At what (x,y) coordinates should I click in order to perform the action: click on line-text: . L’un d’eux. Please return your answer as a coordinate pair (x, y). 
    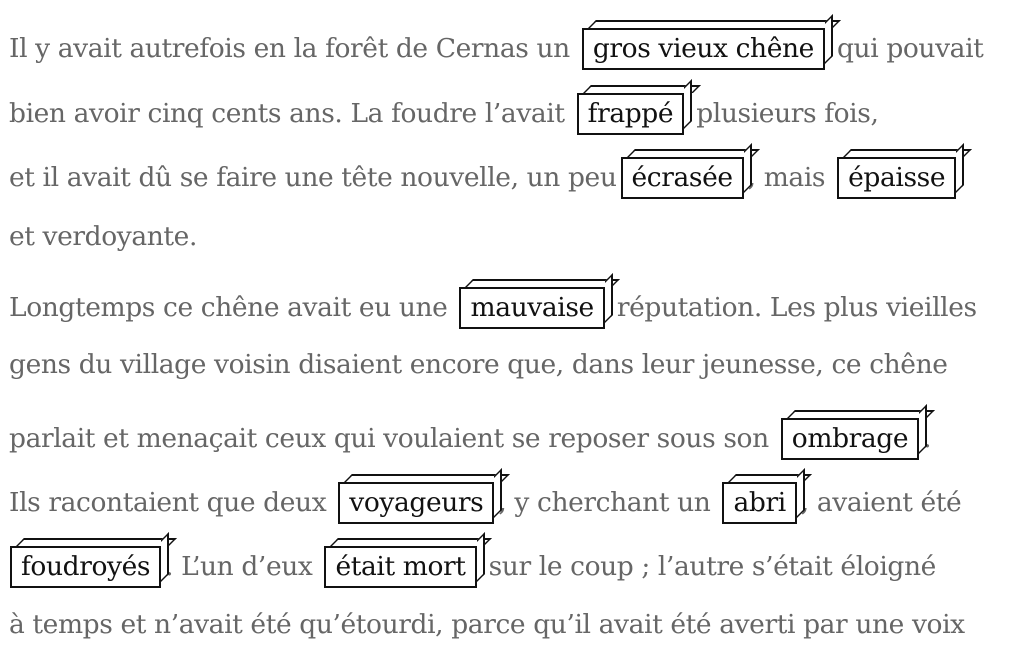
    Looking at the image, I should click on (239, 566).